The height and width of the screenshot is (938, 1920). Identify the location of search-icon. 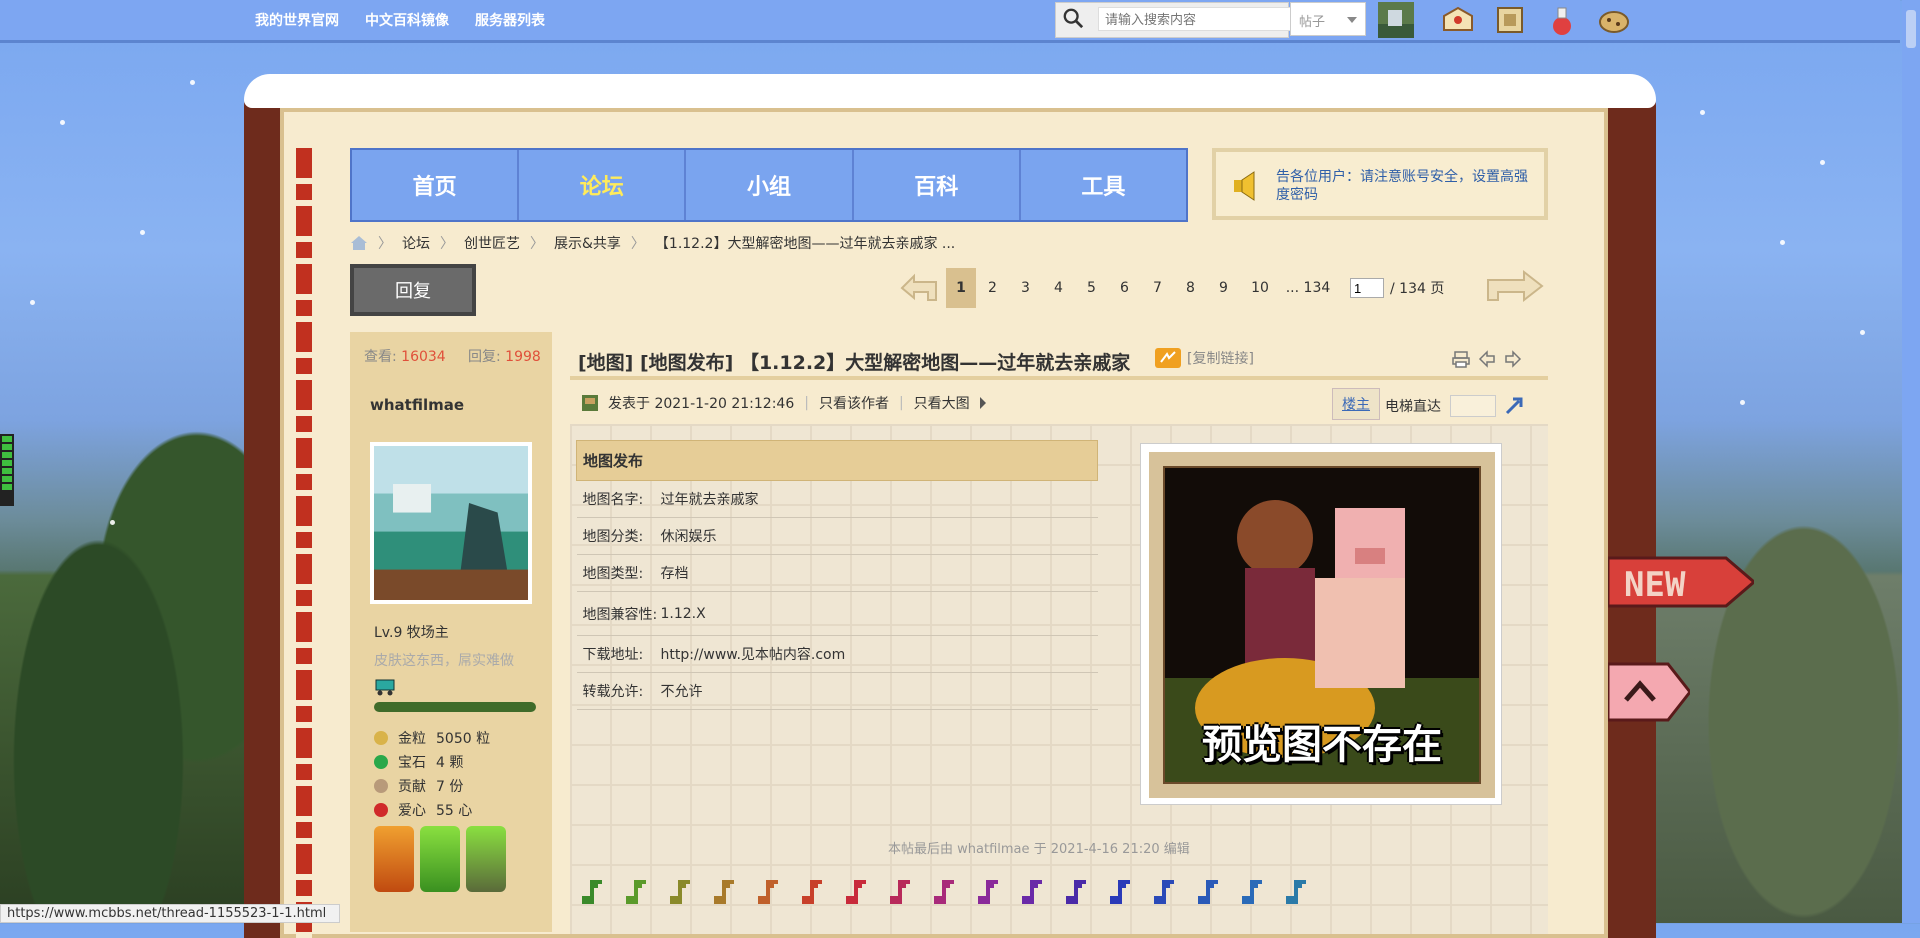
(1073, 18).